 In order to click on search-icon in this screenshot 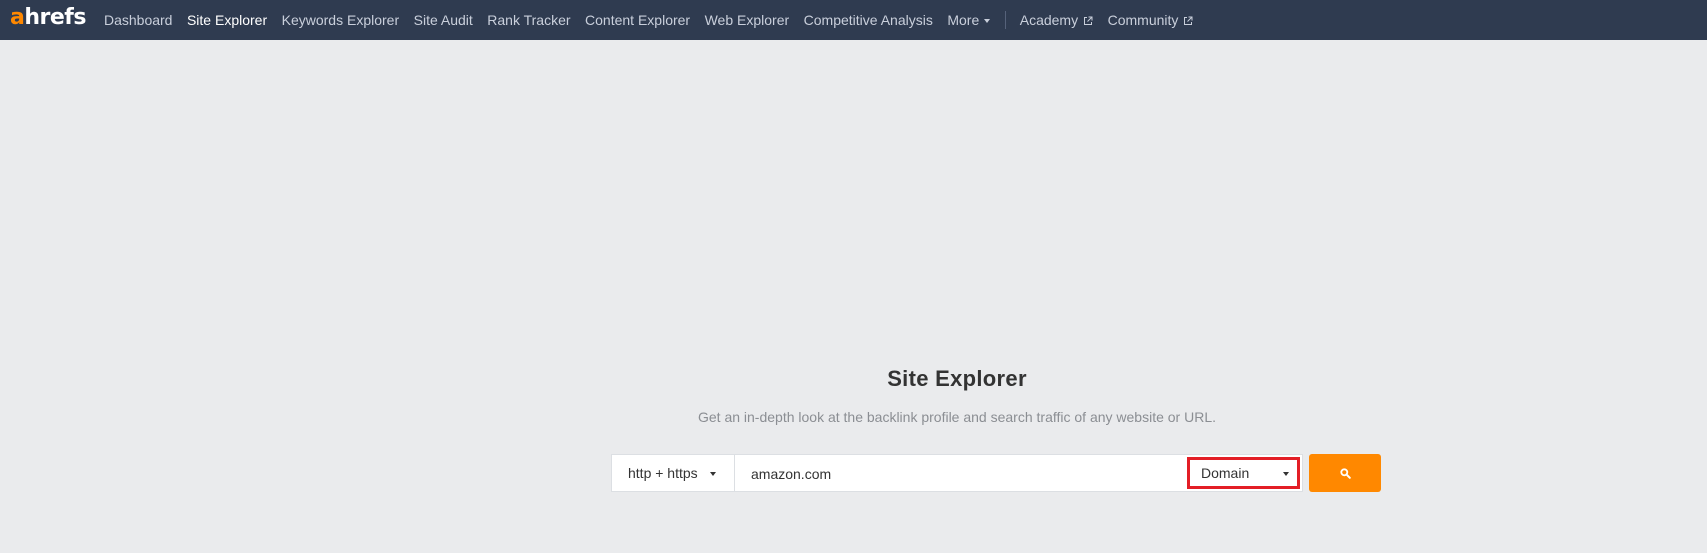, I will do `click(1345, 473)`.